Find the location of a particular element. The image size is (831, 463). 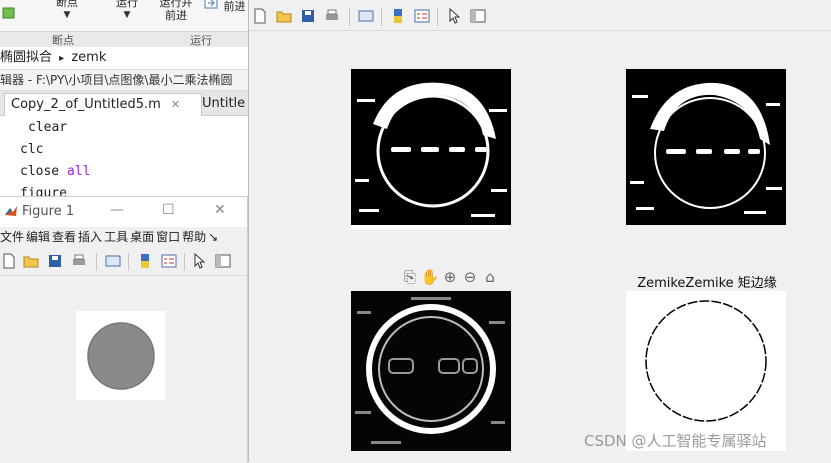

run-button: 运行 ▼ is located at coordinates (127, 11).